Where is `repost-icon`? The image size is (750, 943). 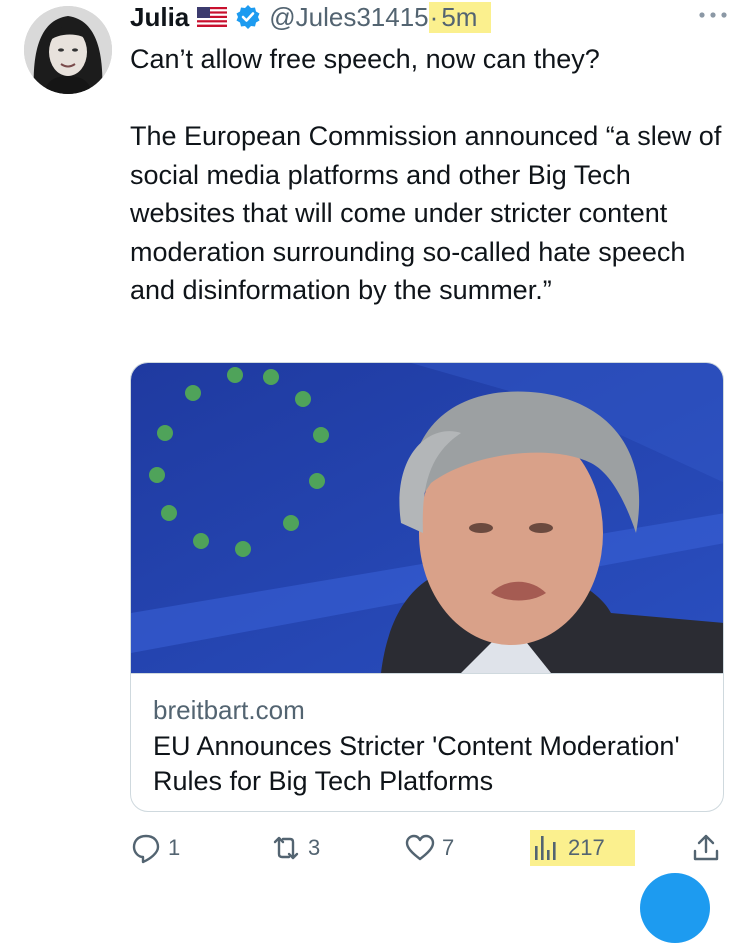 repost-icon is located at coordinates (286, 848).